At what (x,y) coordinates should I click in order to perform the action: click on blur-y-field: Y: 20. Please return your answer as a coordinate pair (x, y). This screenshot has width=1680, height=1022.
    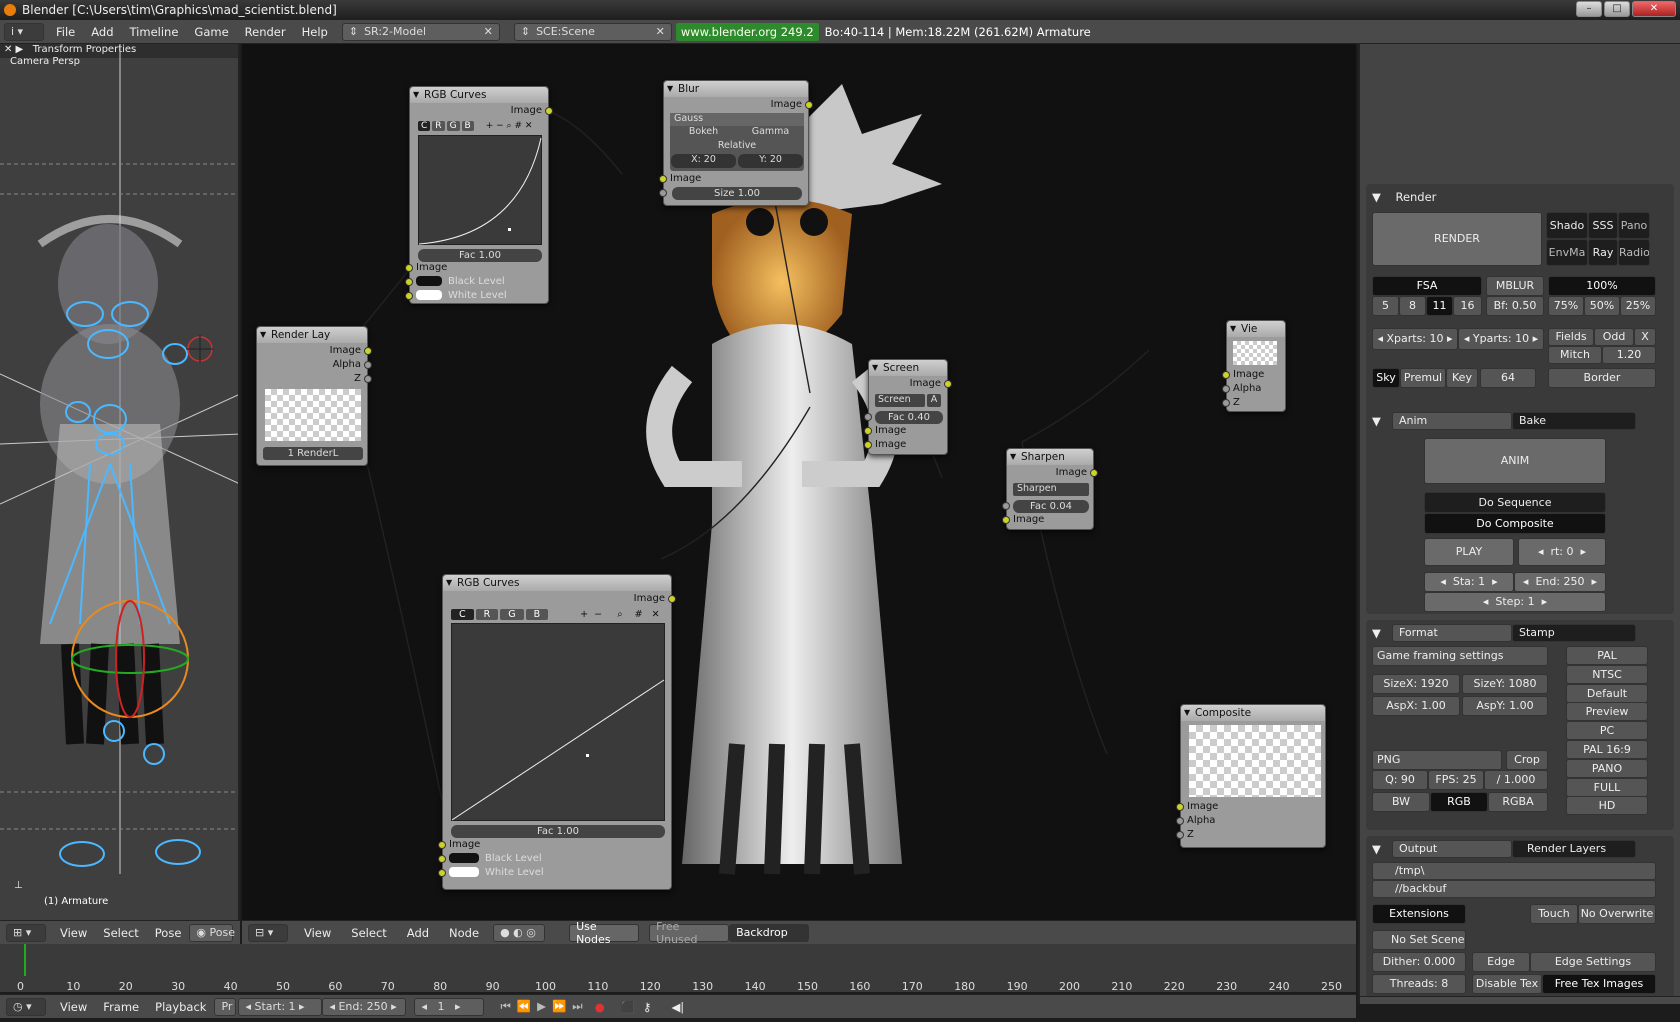
    Looking at the image, I should click on (770, 161).